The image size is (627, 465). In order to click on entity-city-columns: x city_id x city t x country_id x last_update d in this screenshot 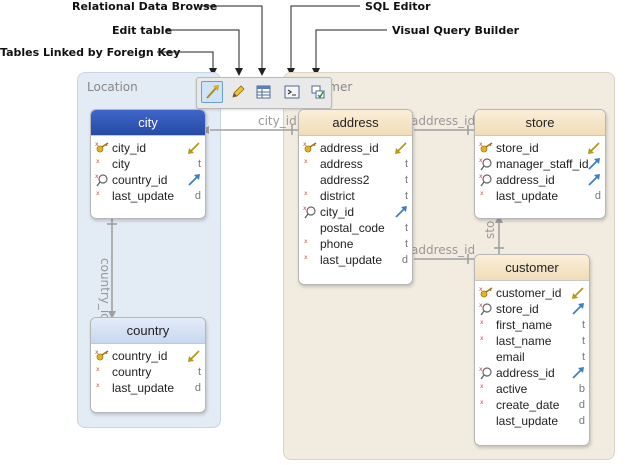, I will do `click(148, 170)`.